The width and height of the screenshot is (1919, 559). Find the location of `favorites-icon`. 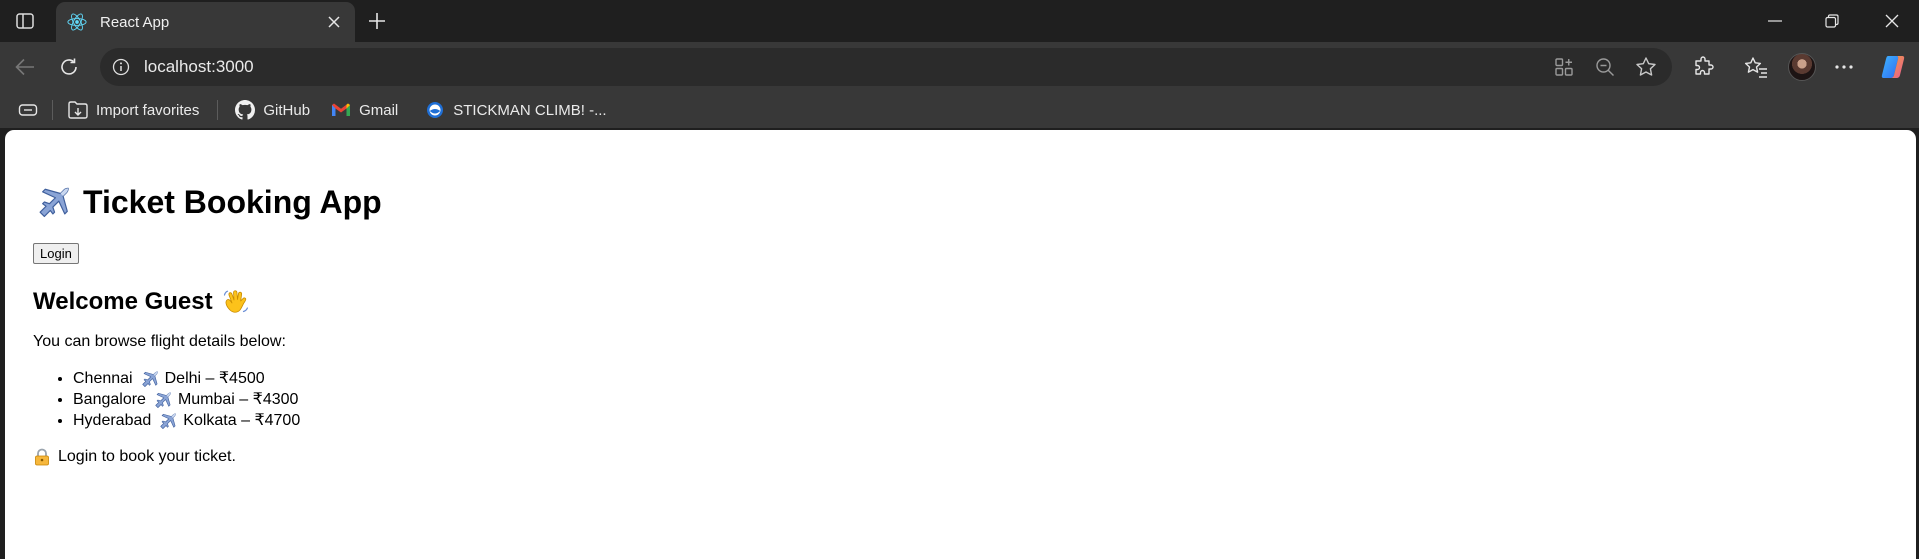

favorites-icon is located at coordinates (1756, 67).